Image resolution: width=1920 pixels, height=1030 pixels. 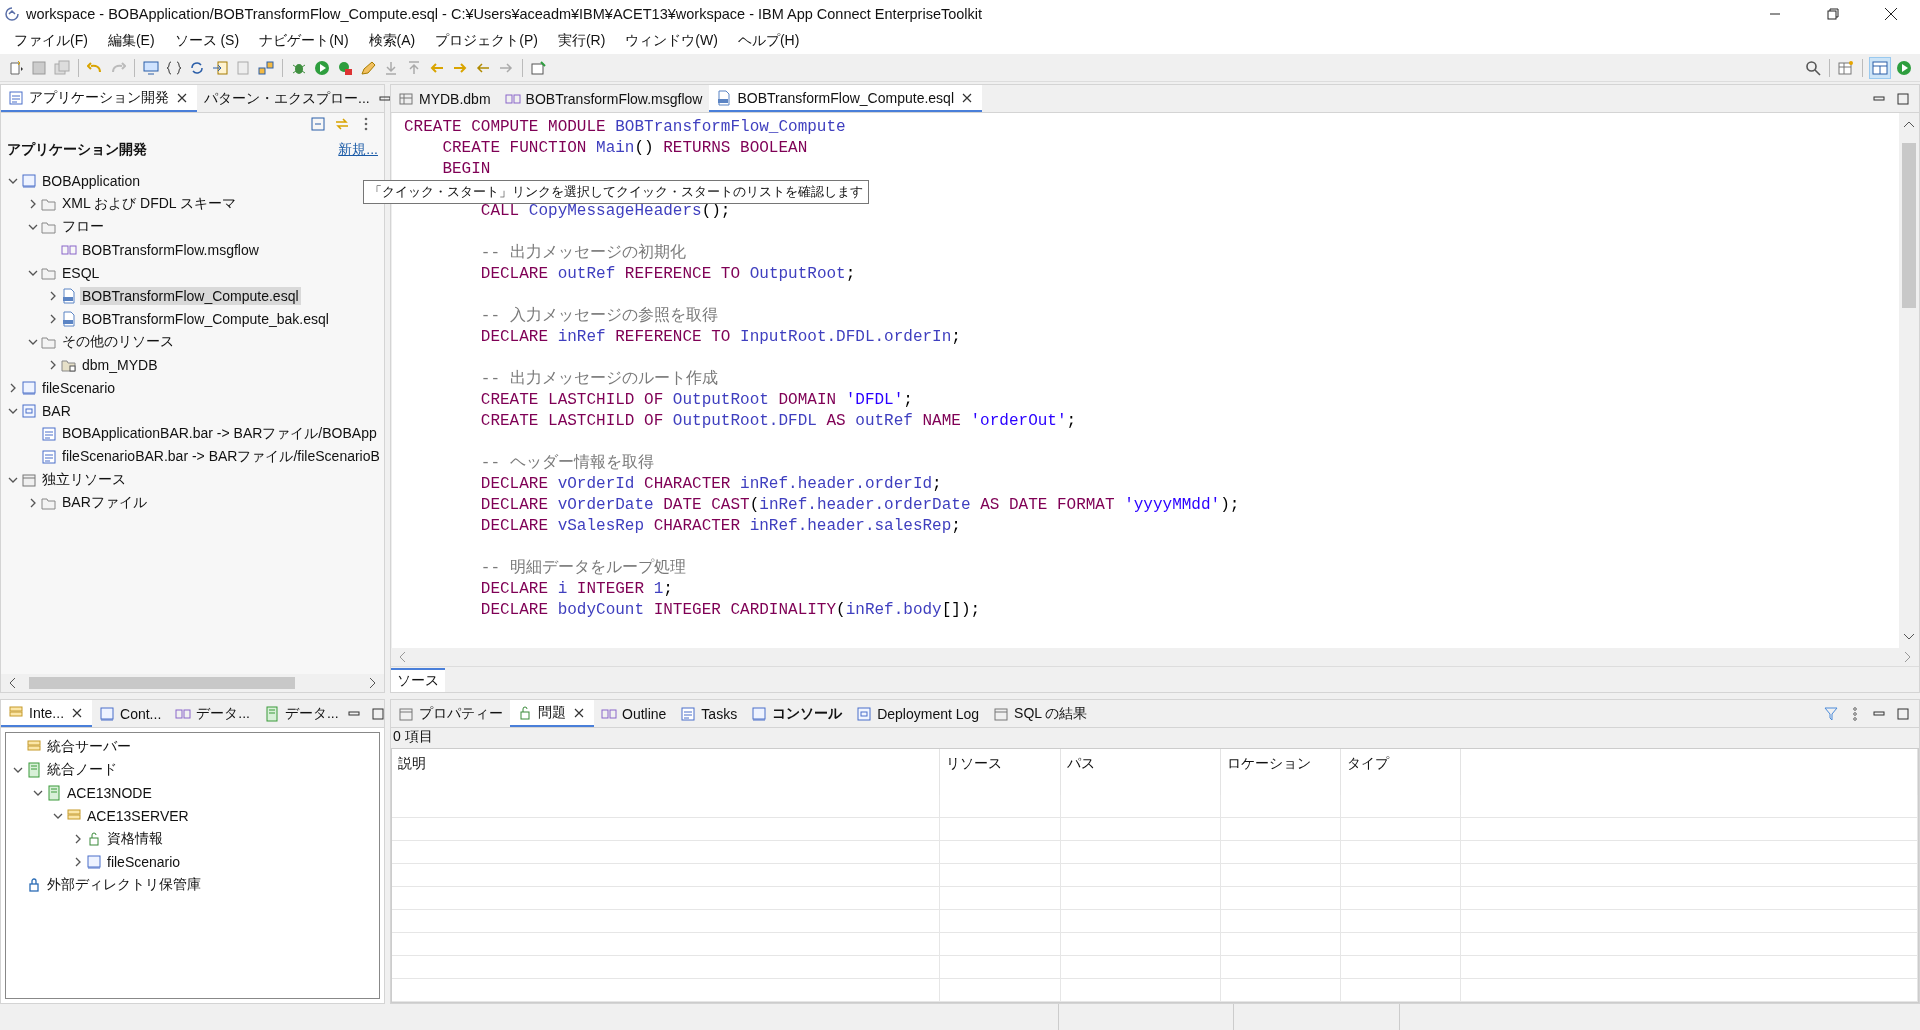 I want to click on view-tab: Outline, so click(x=634, y=713).